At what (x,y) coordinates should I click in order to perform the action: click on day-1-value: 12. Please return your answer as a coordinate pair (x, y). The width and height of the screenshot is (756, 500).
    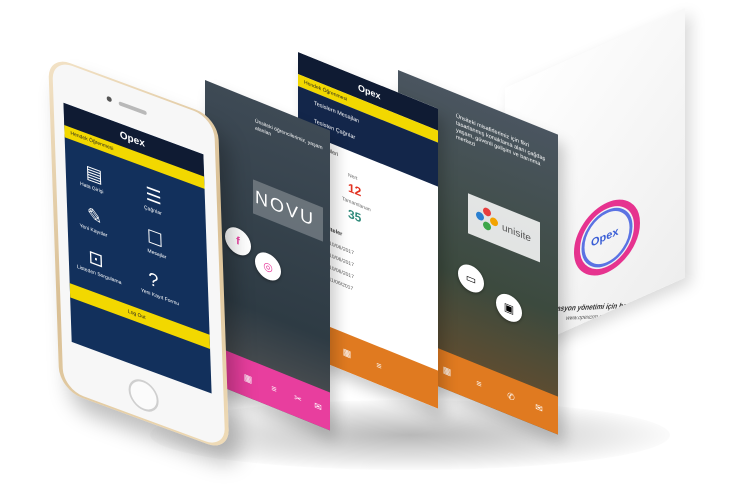
    Looking at the image, I should click on (355, 190).